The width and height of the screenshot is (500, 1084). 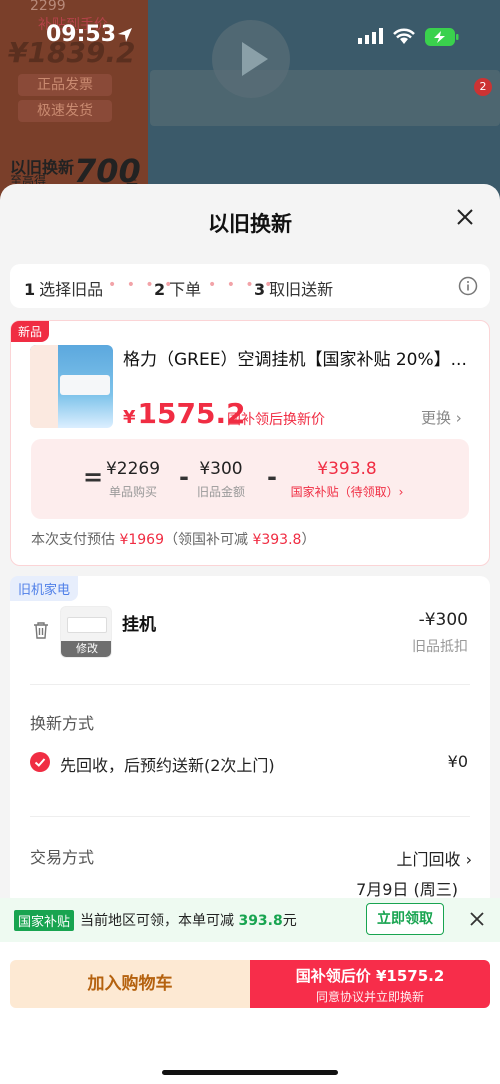 I want to click on add-to-cart-button: 加入购物车, so click(x=130, y=984).